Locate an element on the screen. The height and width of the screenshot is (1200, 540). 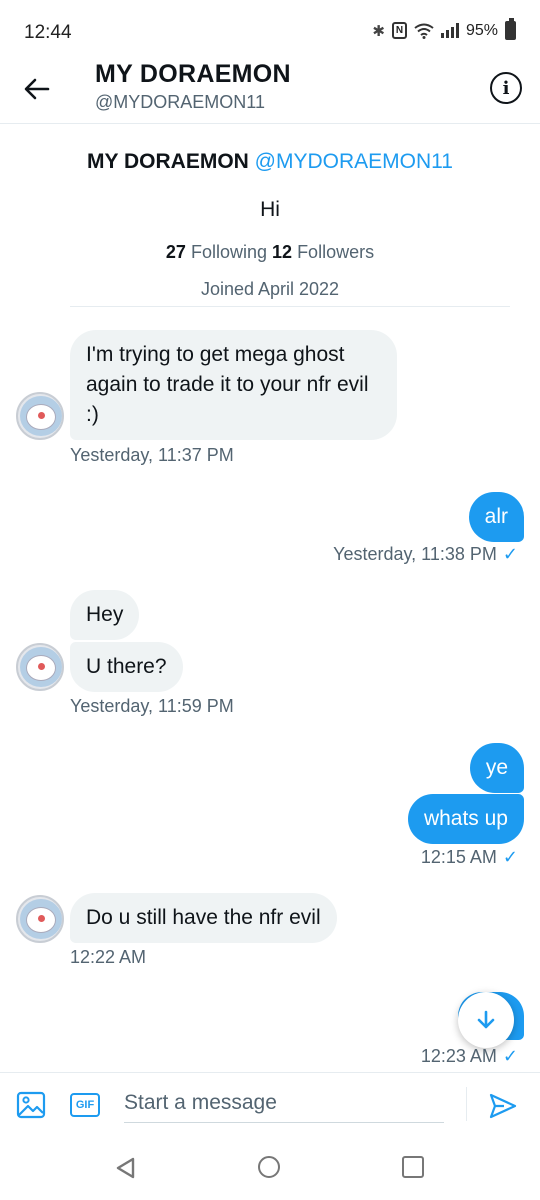
send-button is located at coordinates (503, 1106).